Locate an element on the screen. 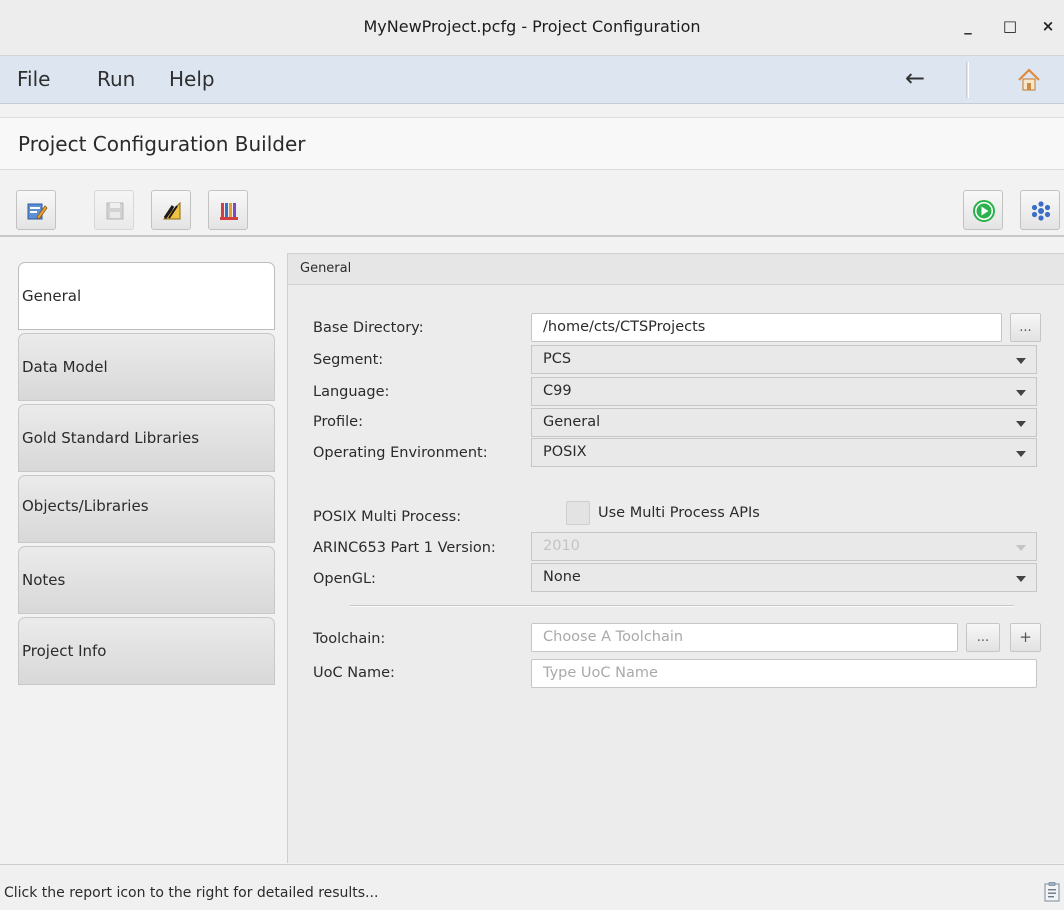 This screenshot has height=910, width=1064. settings-icon is located at coordinates (1041, 211).